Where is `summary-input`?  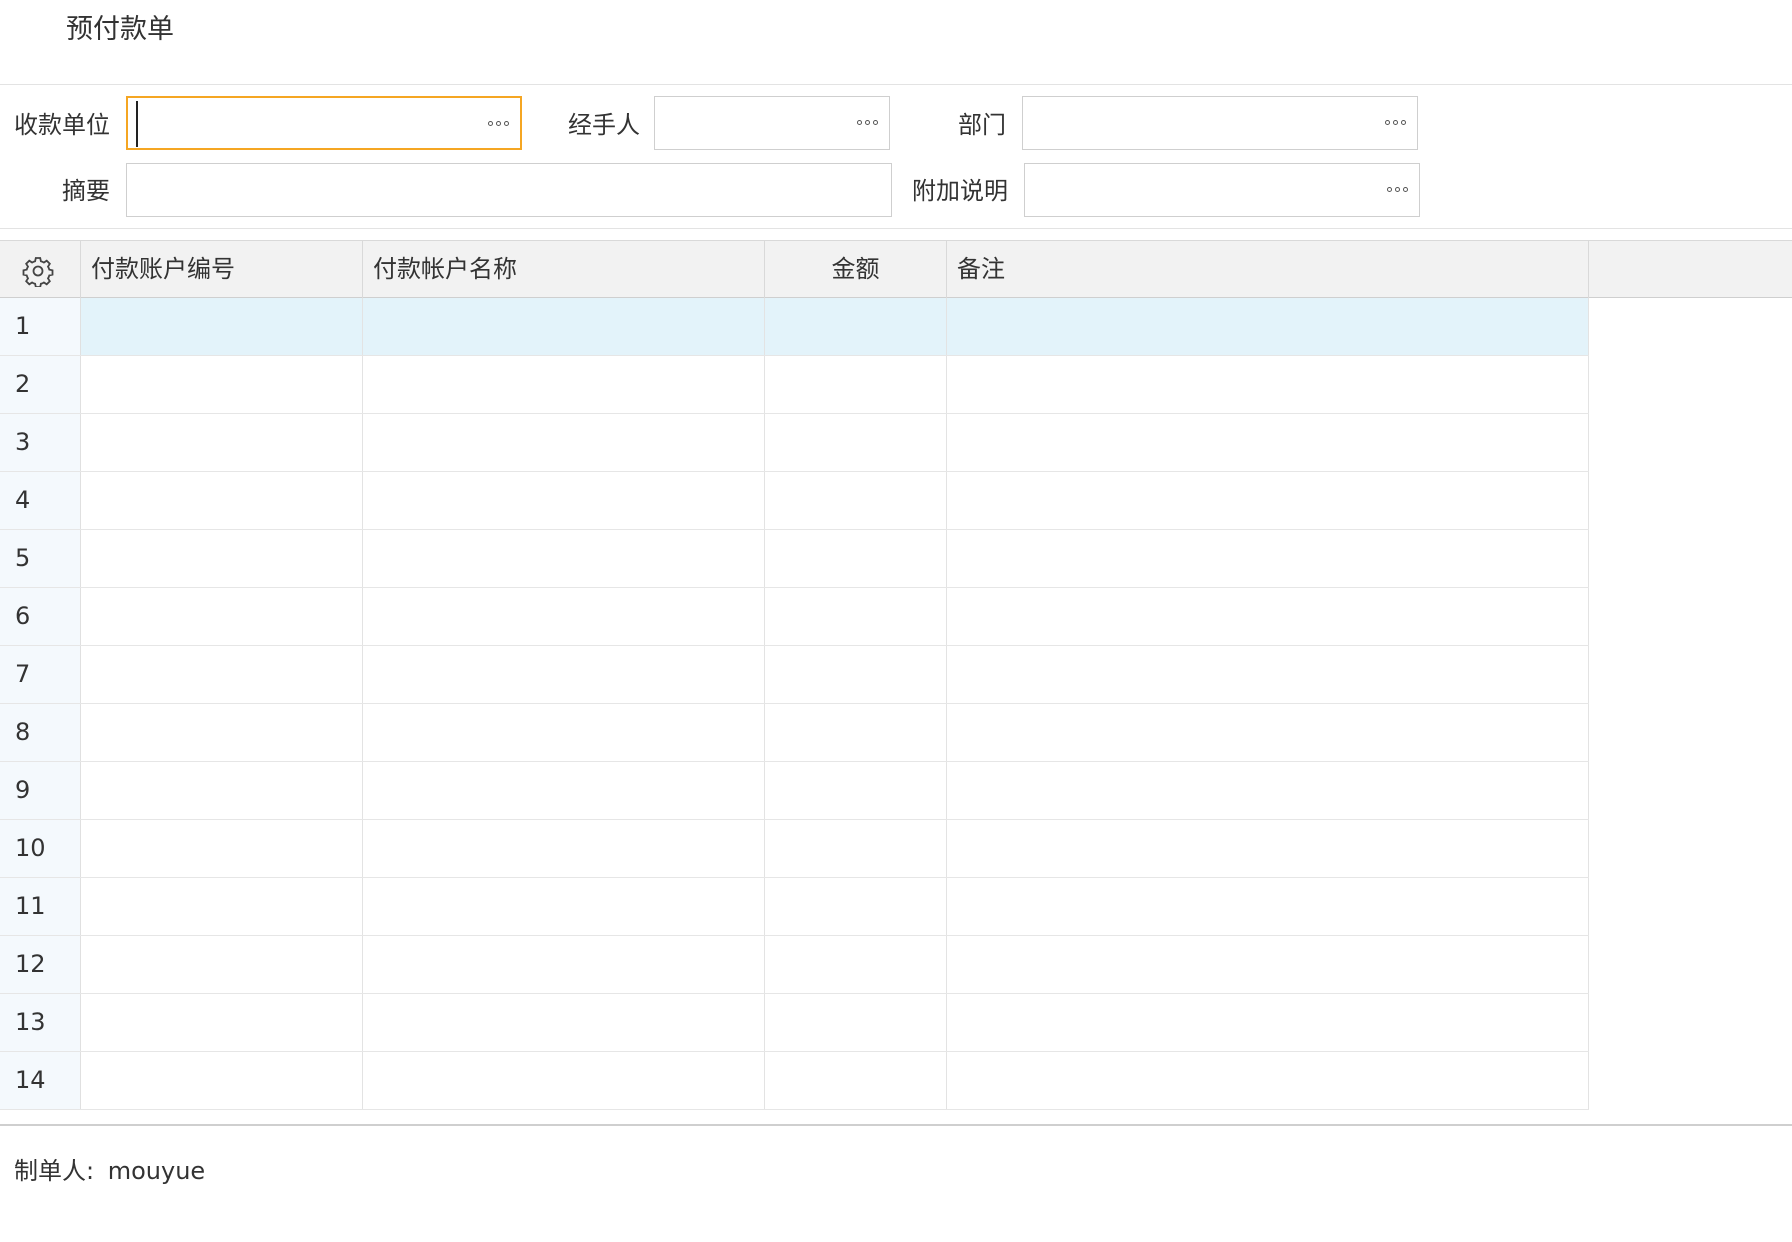 summary-input is located at coordinates (511, 191).